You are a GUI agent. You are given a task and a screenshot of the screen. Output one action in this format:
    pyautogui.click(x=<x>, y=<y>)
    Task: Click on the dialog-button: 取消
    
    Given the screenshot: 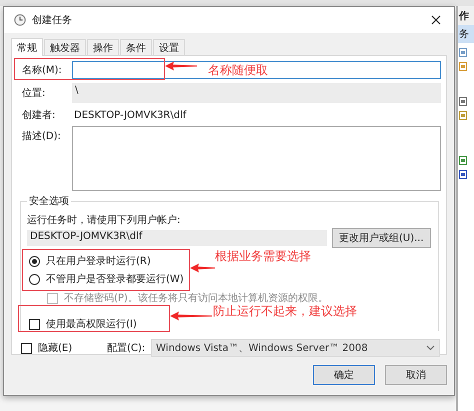 What is the action you would take?
    pyautogui.click(x=416, y=375)
    